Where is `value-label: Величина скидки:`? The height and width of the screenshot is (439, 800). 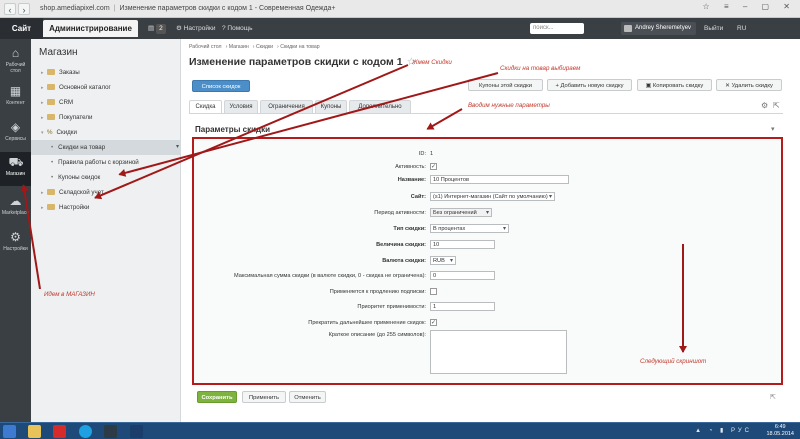
value-label: Величина скидки: is located at coordinates (401, 245).